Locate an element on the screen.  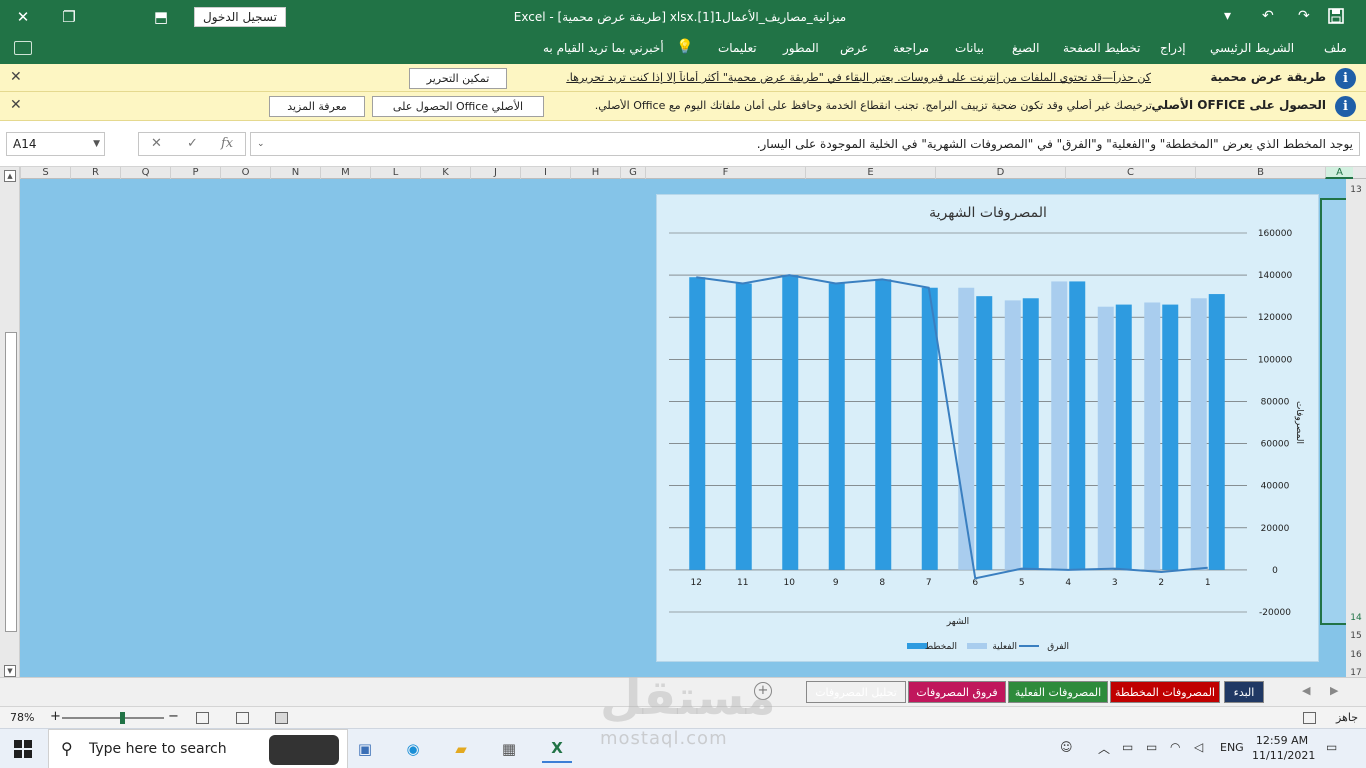
taskbar-search: ⚲ Type here to search is located at coordinates (198, 748).